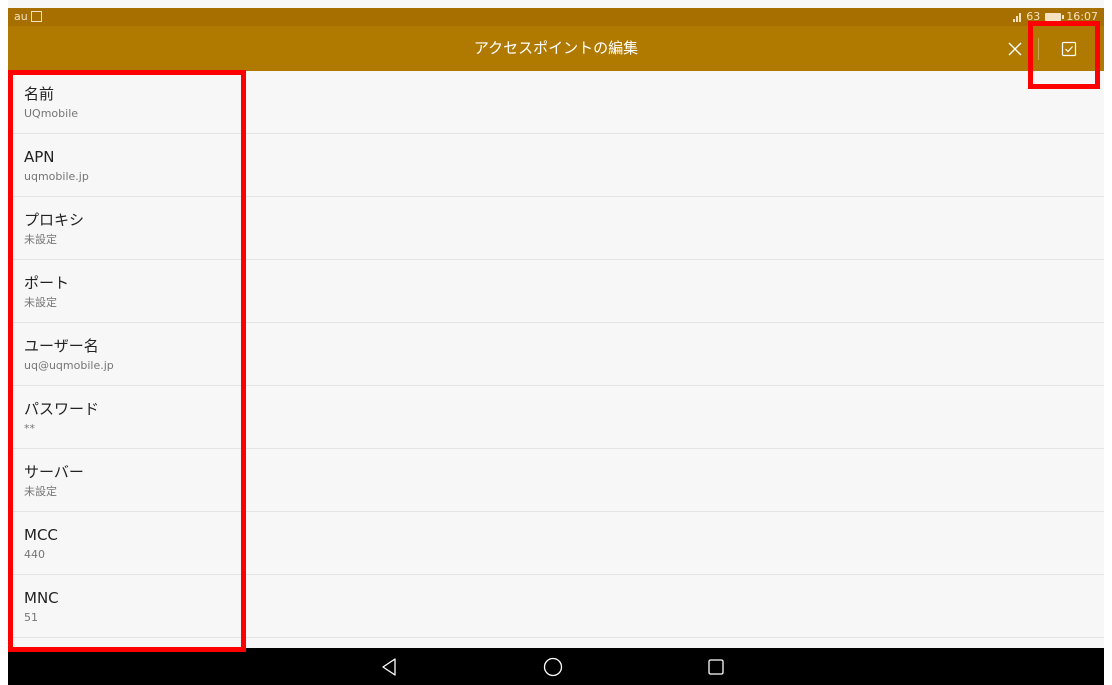 The width and height of the screenshot is (1112, 685). Describe the element at coordinates (556, 417) in the screenshot. I see `apn-field-password: パスワード **` at that location.